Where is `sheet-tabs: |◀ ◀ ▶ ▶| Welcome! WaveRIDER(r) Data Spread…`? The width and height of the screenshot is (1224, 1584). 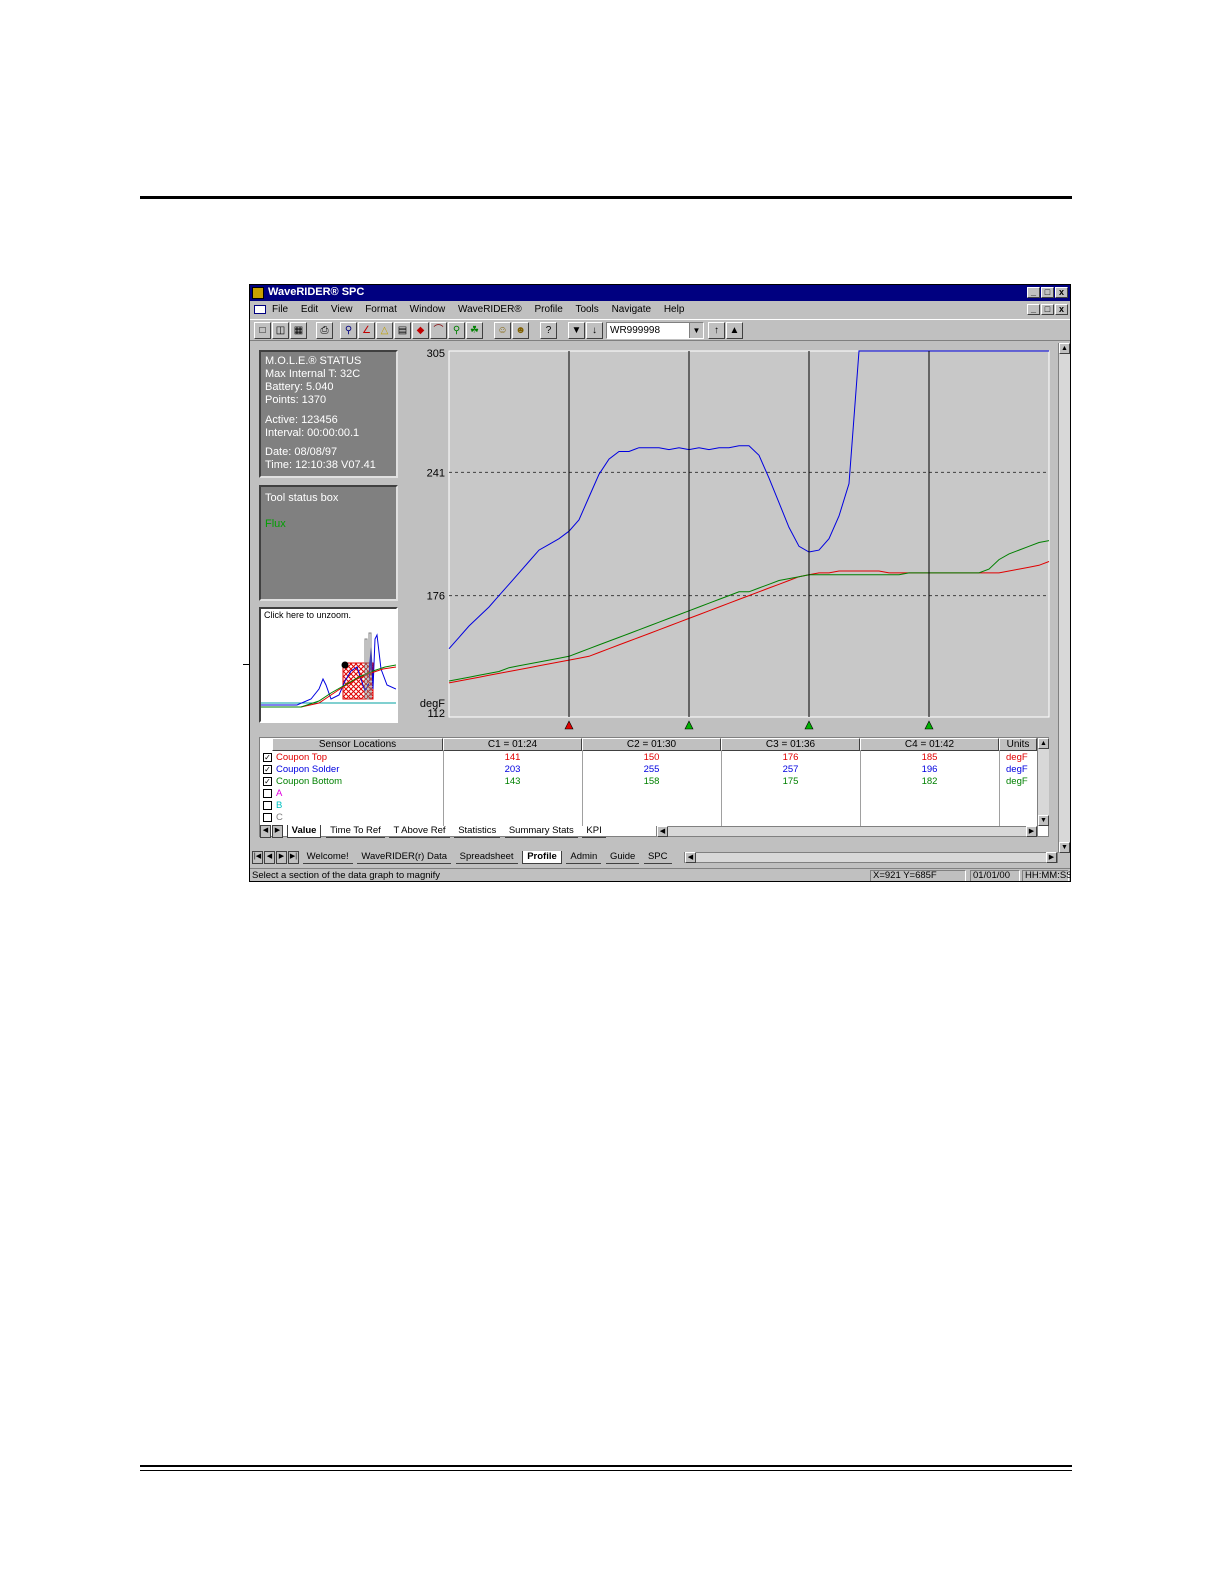 sheet-tabs: |◀ ◀ ▶ ▶| Welcome! WaveRIDER(r) Data Spread… is located at coordinates (463, 857).